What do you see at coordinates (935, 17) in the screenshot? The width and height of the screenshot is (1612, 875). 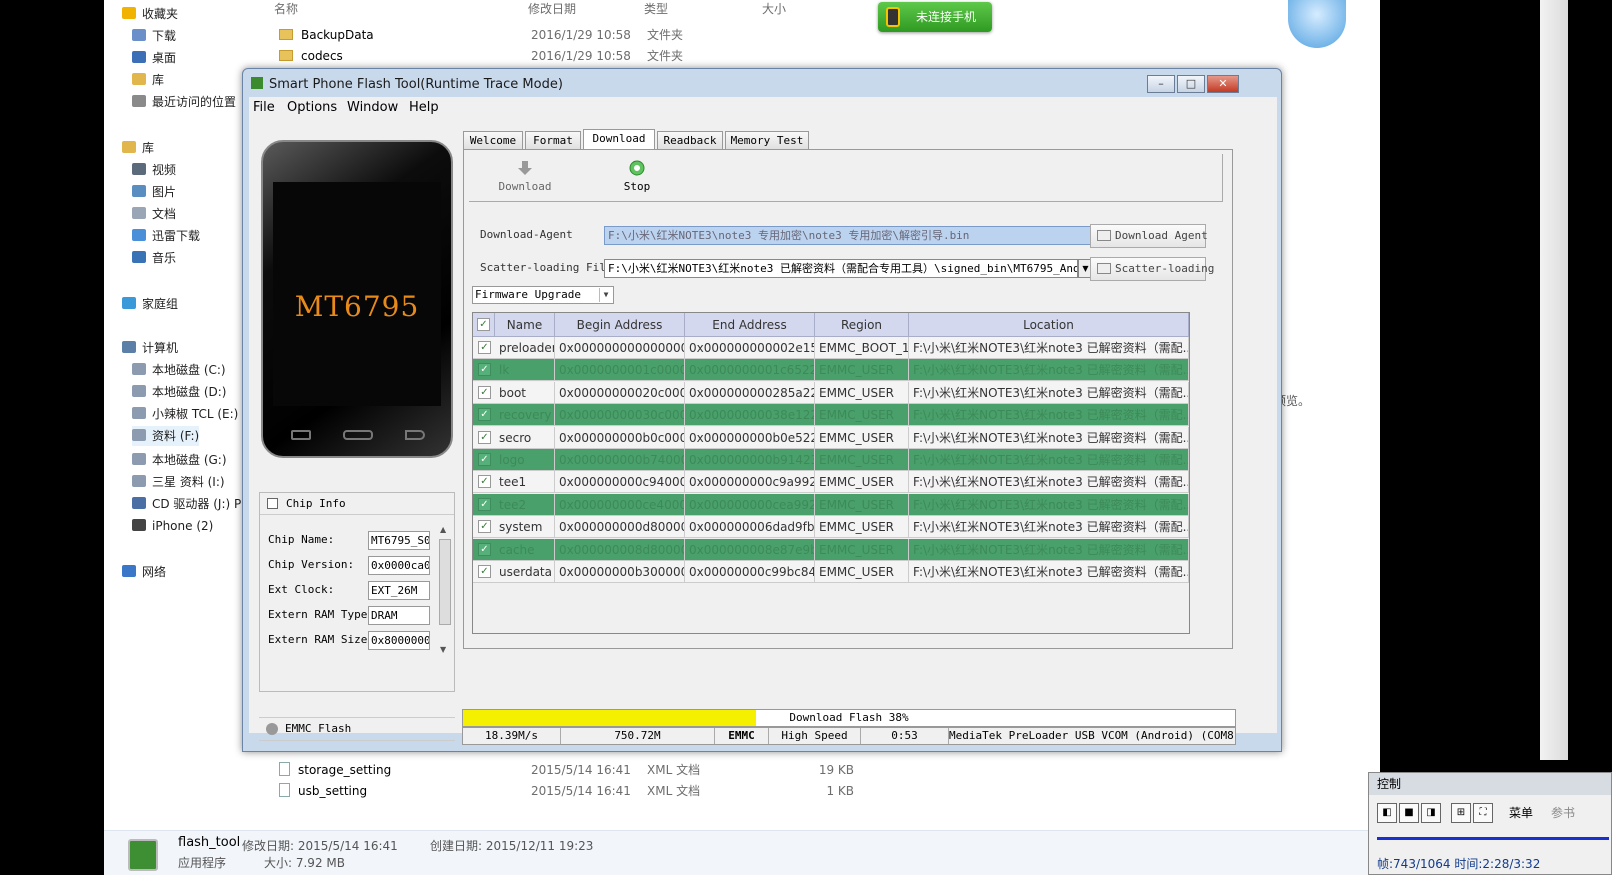 I see `phone-status-badge: 未连接手机` at bounding box center [935, 17].